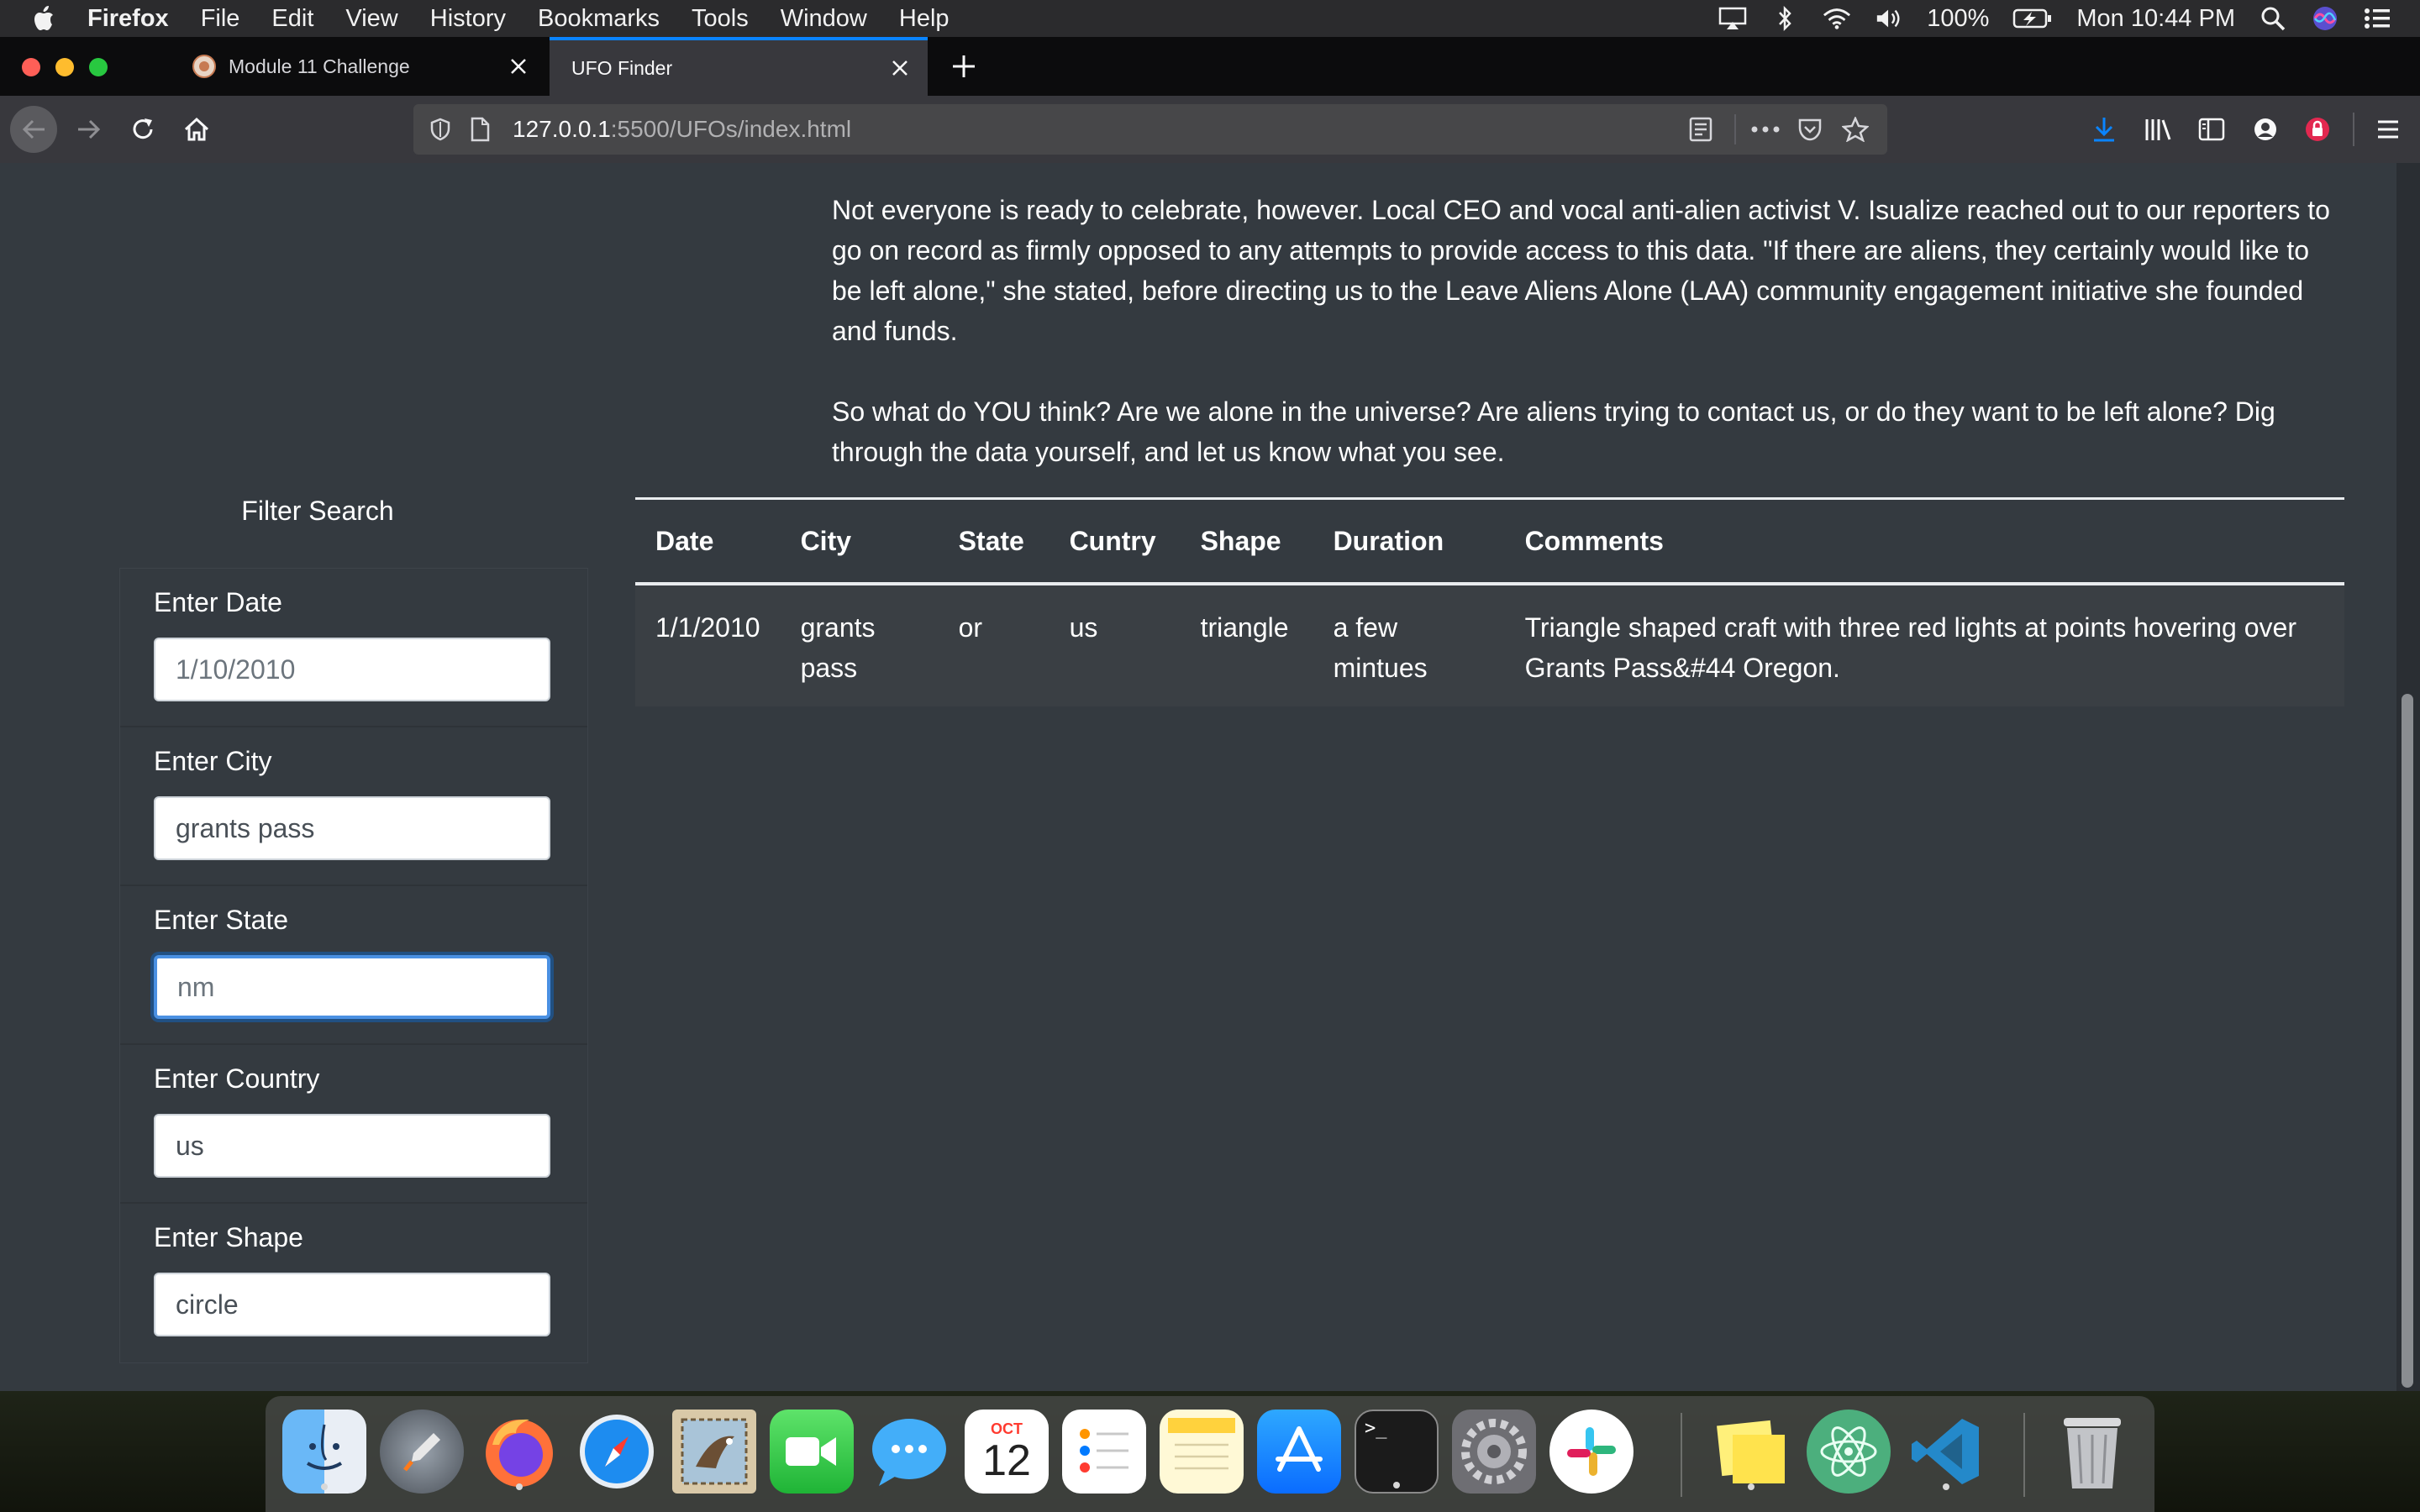 This screenshot has height=1512, width=2420. What do you see at coordinates (218, 602) in the screenshot?
I see `filter-label-date: Enter Date` at bounding box center [218, 602].